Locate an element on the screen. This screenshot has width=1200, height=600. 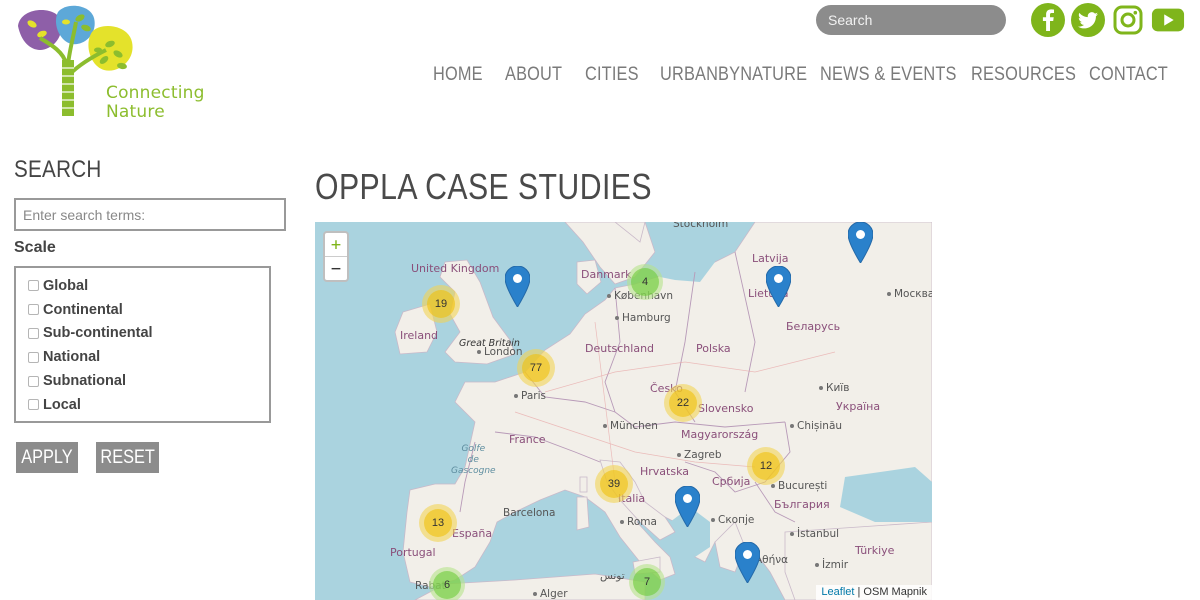
zoom-out-button: − is located at coordinates (336, 268).